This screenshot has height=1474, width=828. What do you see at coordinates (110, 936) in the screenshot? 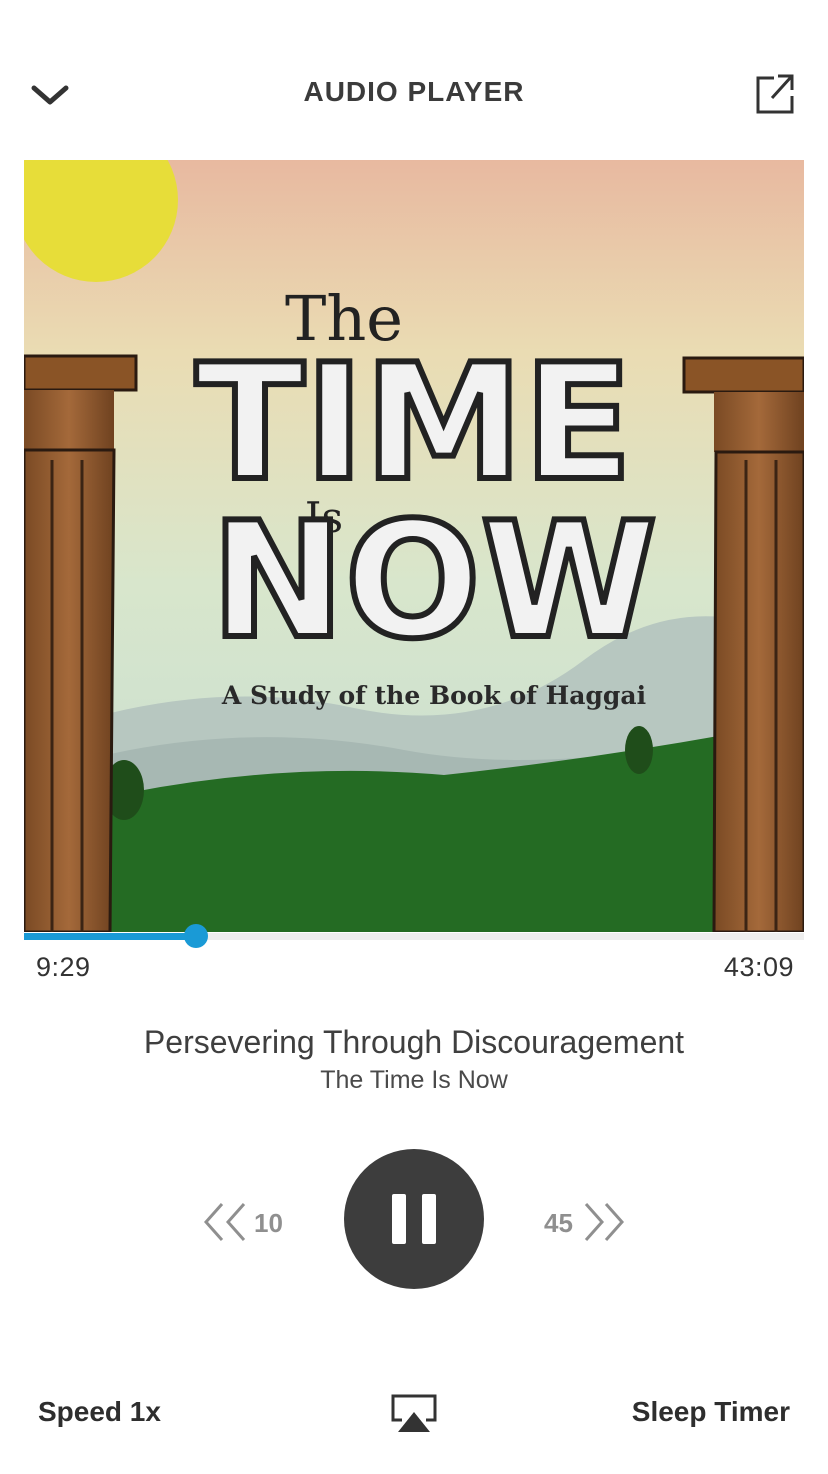
I see `progress-fill` at bounding box center [110, 936].